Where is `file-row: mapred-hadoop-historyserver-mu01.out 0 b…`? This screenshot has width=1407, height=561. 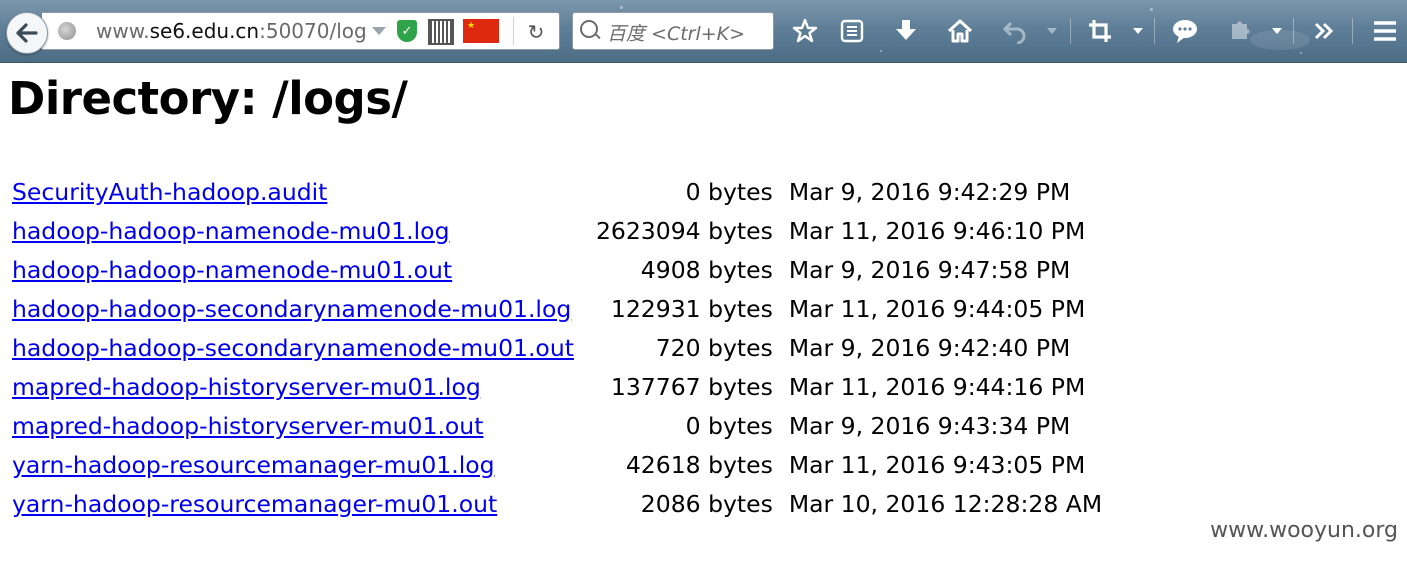 file-row: mapred-hadoop-historyserver-mu01.out 0 b… is located at coordinates (557, 425).